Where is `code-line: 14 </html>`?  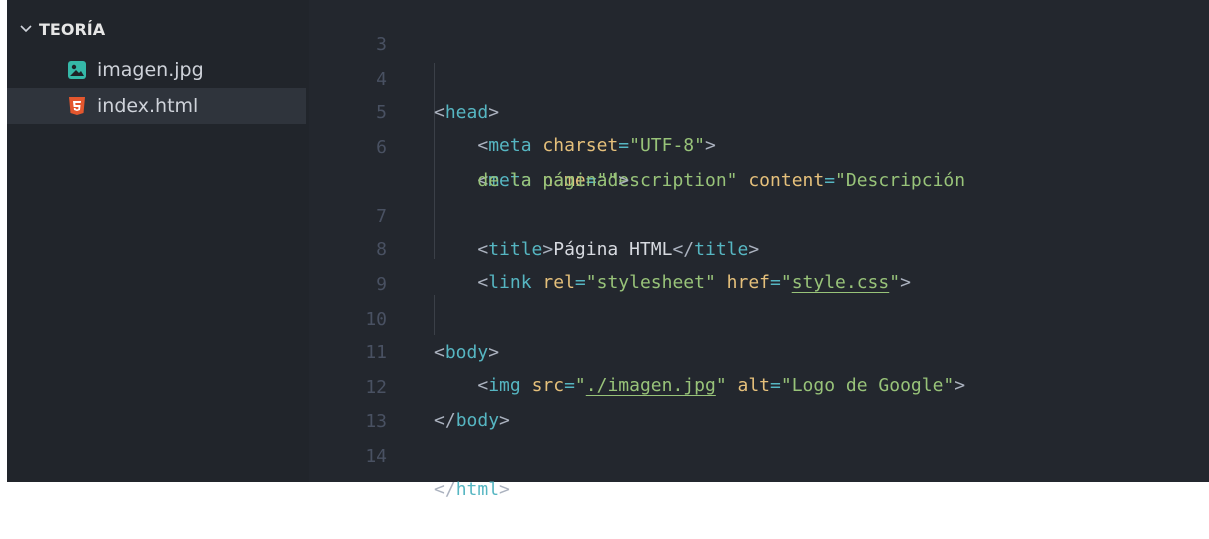 code-line: 14 </html> is located at coordinates (759, 453).